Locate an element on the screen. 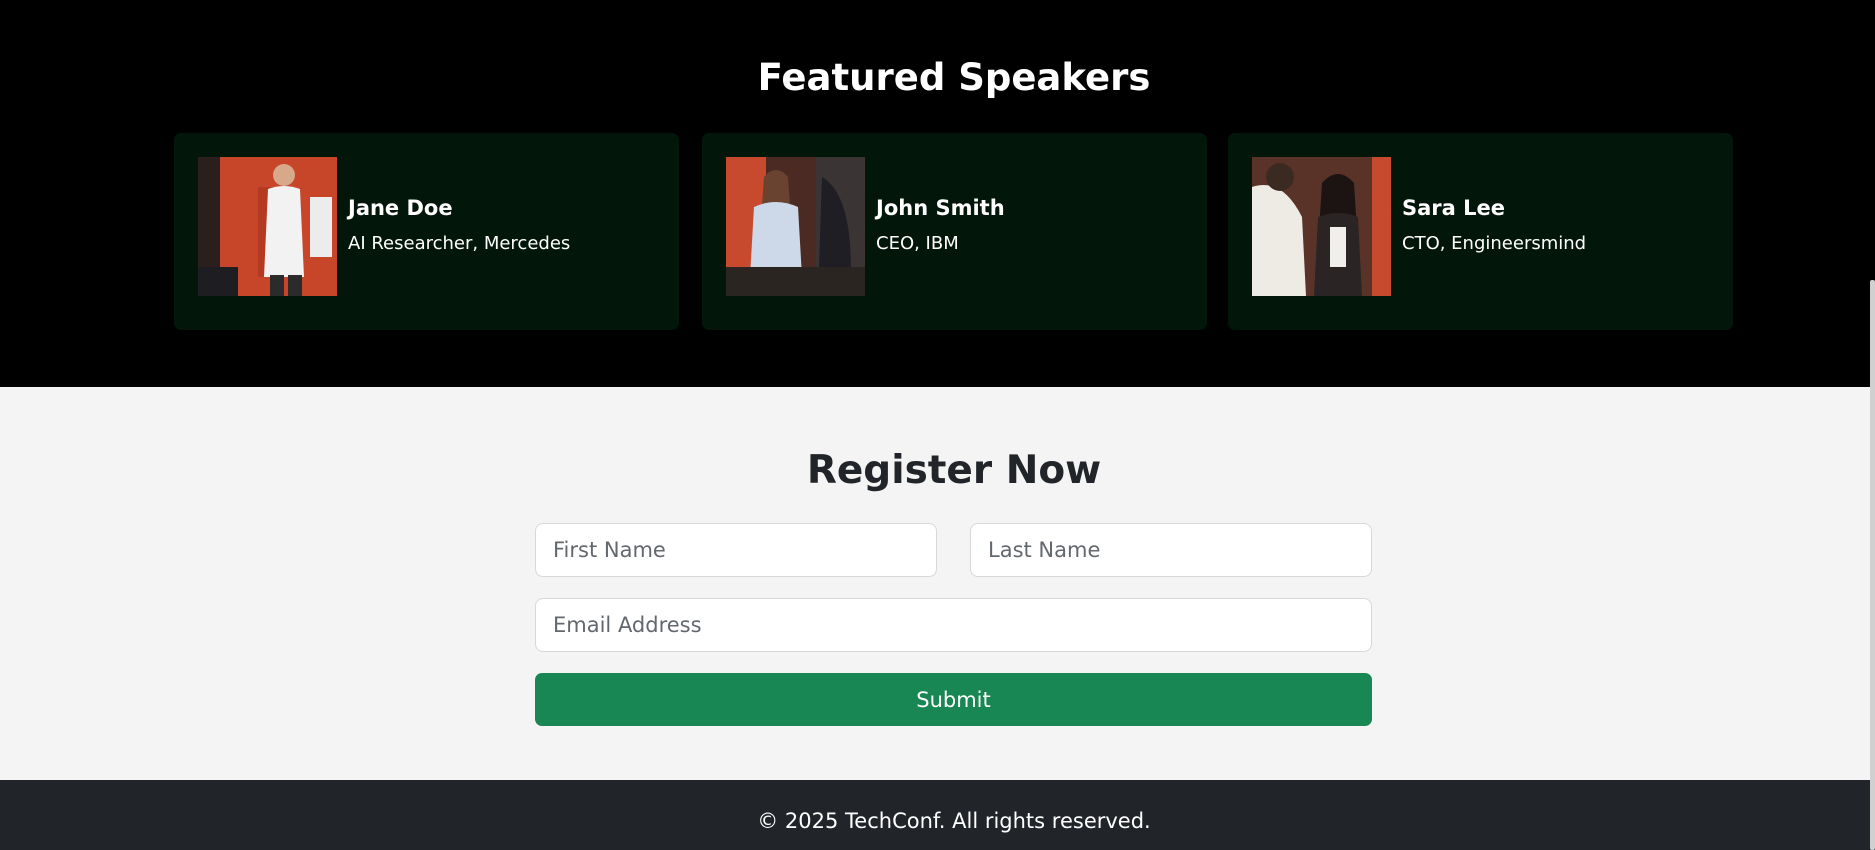 Image resolution: width=1875 pixels, height=850 pixels. first-name-input is located at coordinates (736, 550).